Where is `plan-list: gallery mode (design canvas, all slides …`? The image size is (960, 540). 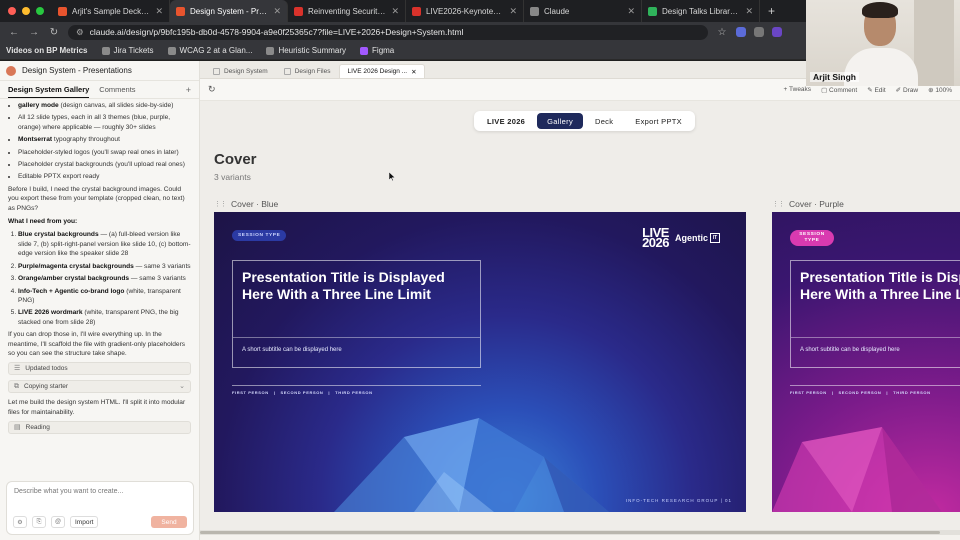 plan-list: gallery mode (design canvas, all slides … is located at coordinates (99, 141).